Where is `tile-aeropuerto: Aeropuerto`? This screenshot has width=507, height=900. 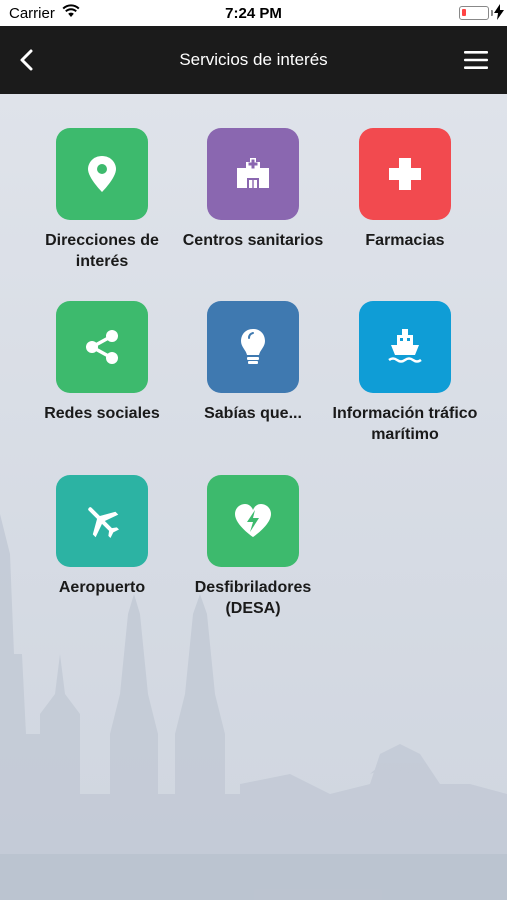
tile-aeropuerto: Aeropuerto is located at coordinates (102, 536).